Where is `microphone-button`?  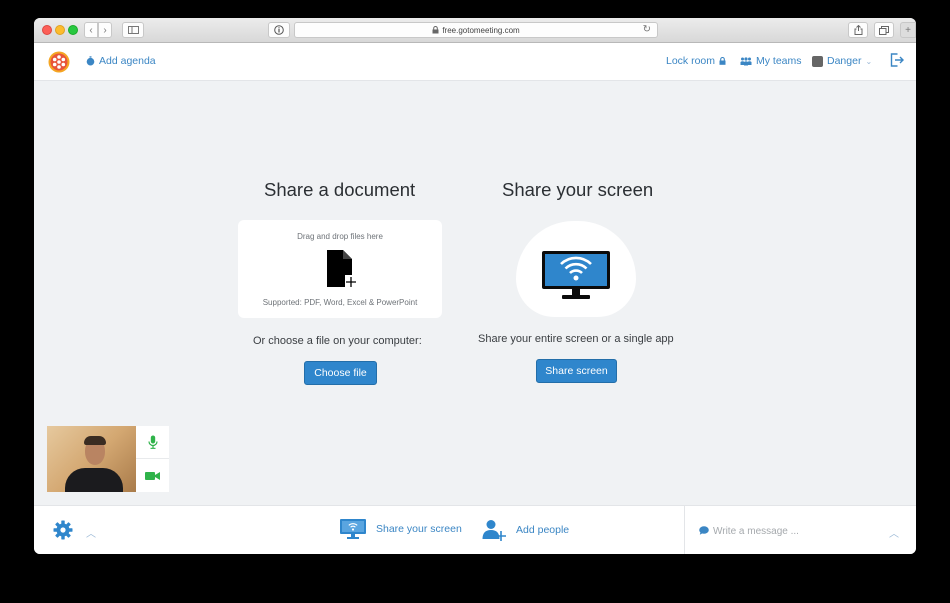 microphone-button is located at coordinates (152, 442).